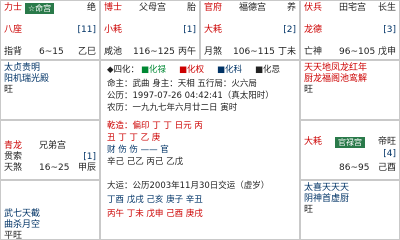 This screenshot has width=400, height=240. Describe the element at coordinates (123, 70) in the screenshot. I see `sihua-title: ◆四化：` at that location.